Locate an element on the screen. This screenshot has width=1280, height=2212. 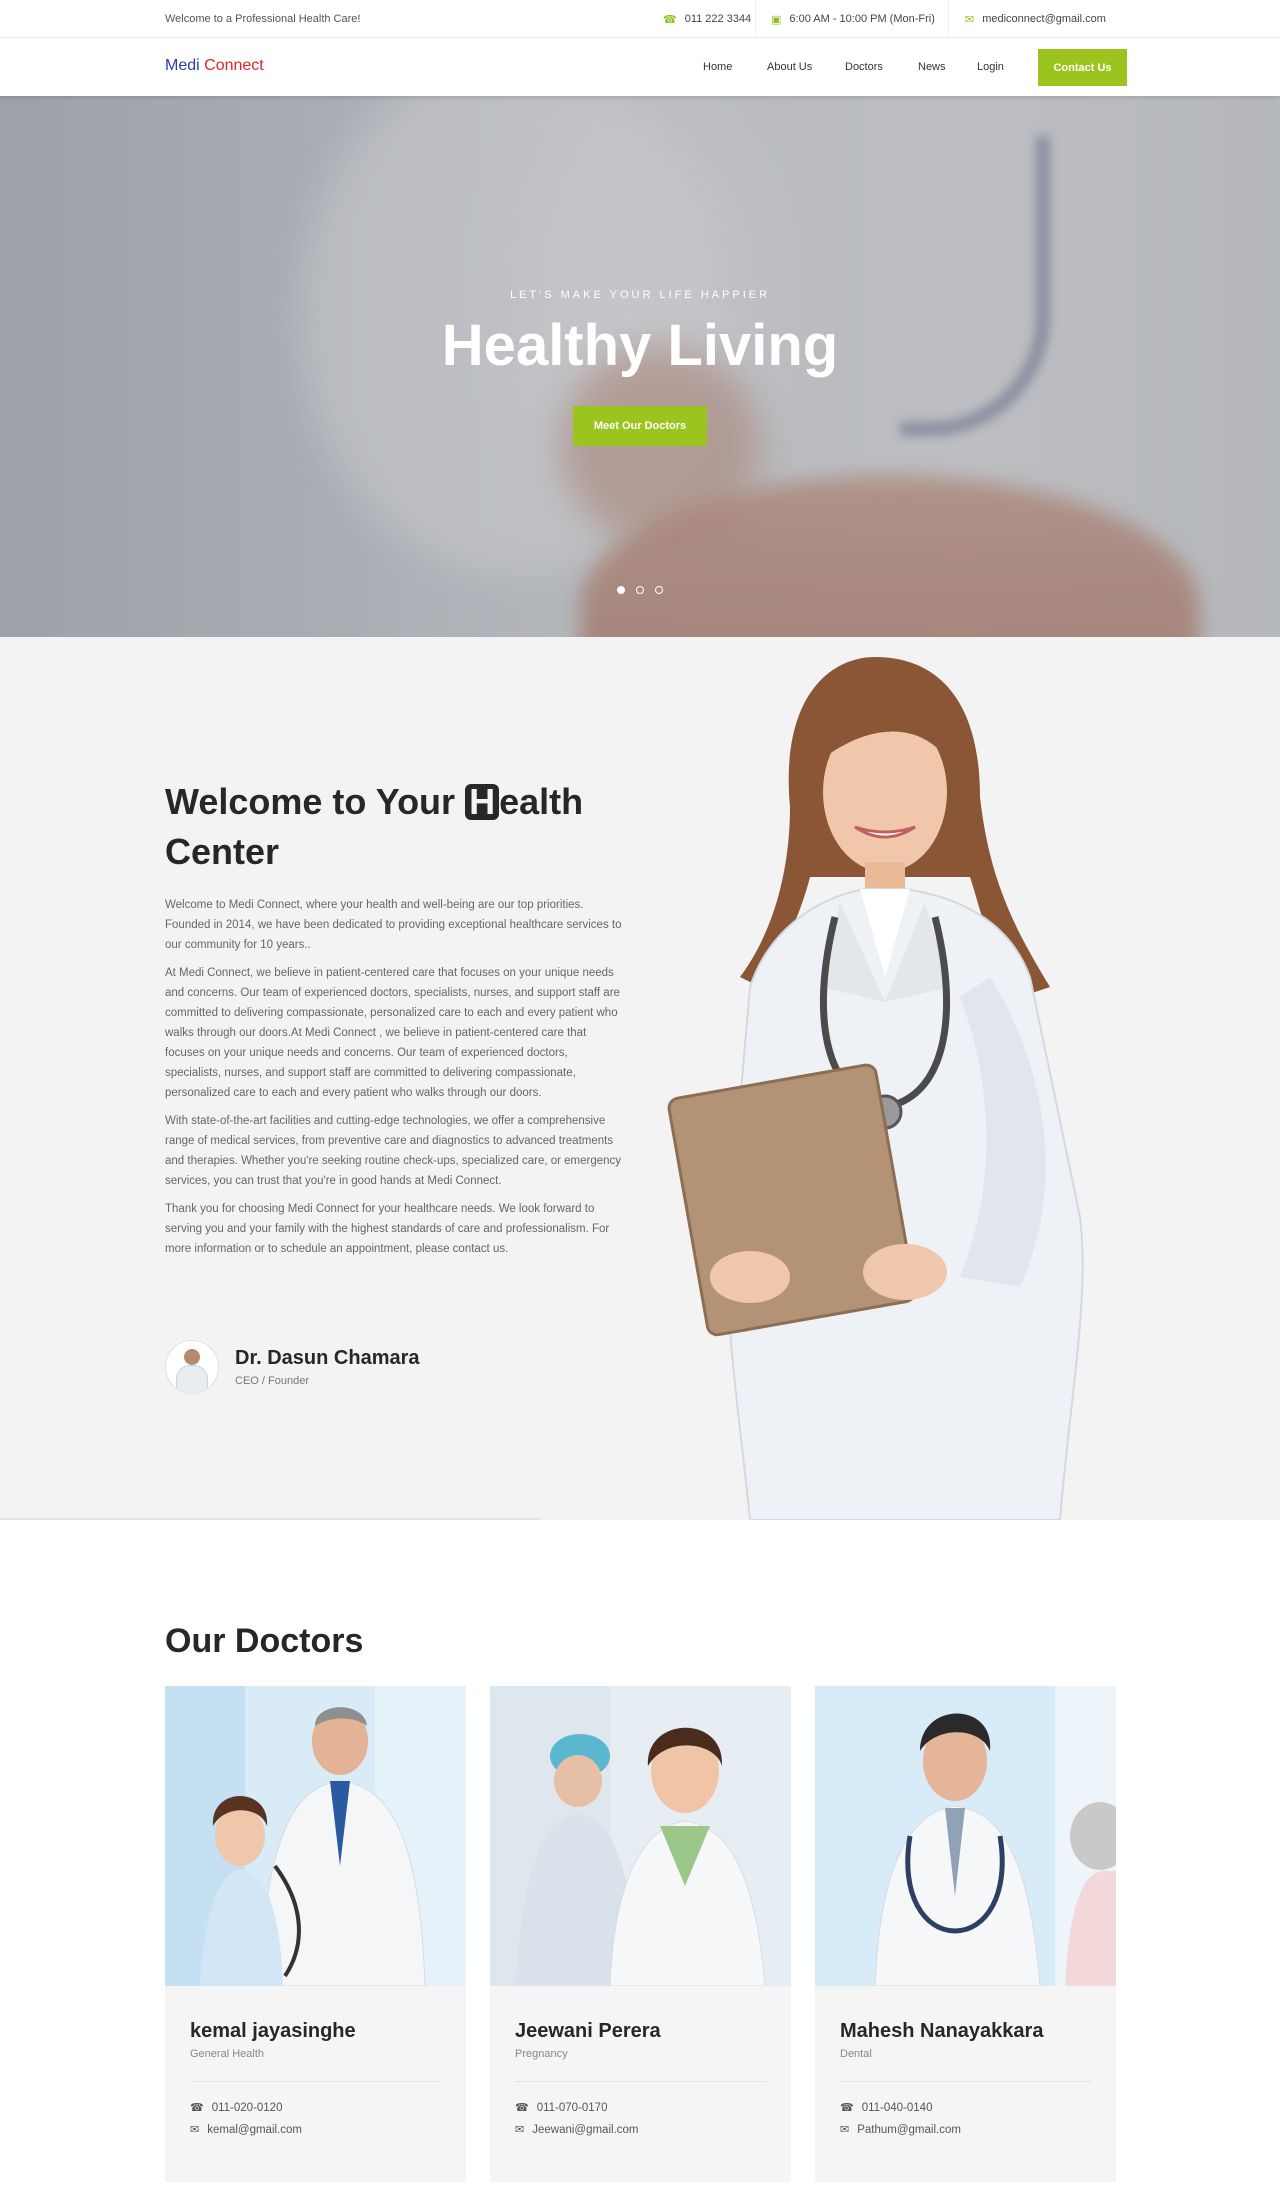
calendar-icon: ▣ is located at coordinates (776, 19).